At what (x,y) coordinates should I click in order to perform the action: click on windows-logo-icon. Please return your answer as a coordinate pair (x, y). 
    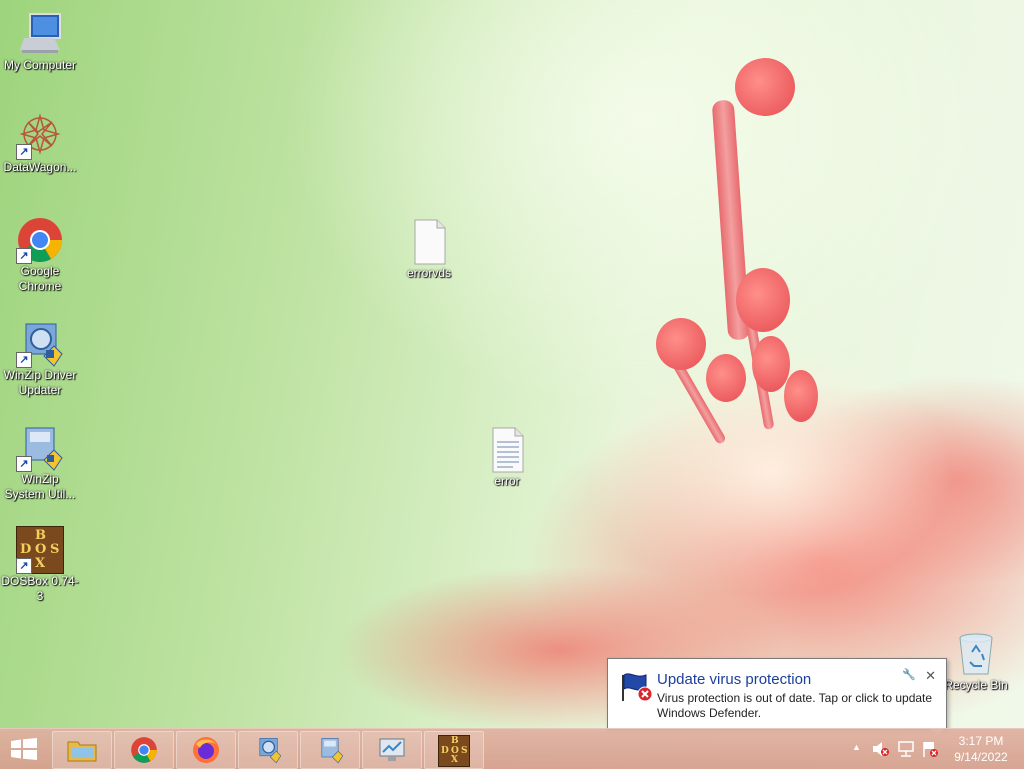
    Looking at the image, I should click on (24, 749).